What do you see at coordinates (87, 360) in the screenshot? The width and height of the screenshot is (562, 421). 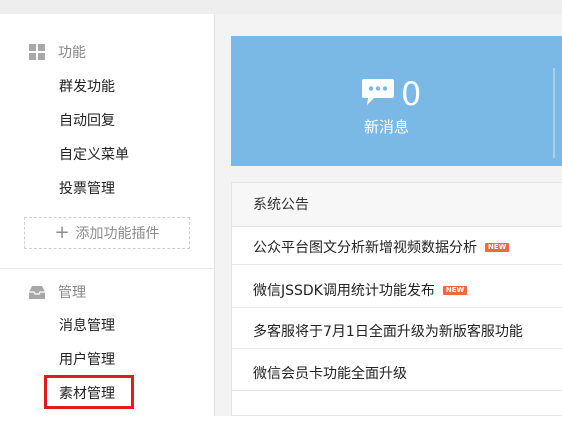 I see `sidebar-item-user-management: 用户管理` at bounding box center [87, 360].